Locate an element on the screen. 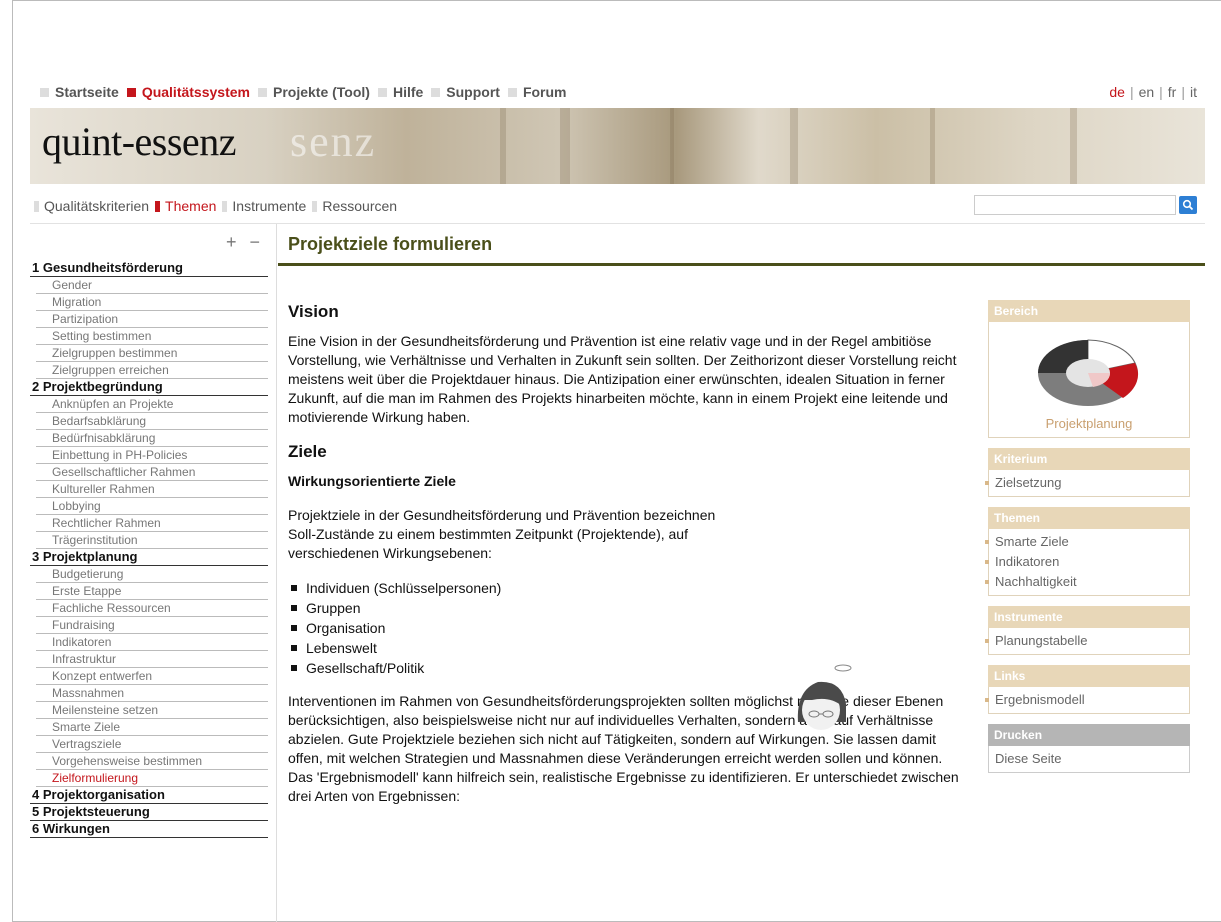 This screenshot has height=922, width=1221. themen-link-indikatoren: Indikatoren is located at coordinates (1084, 562).